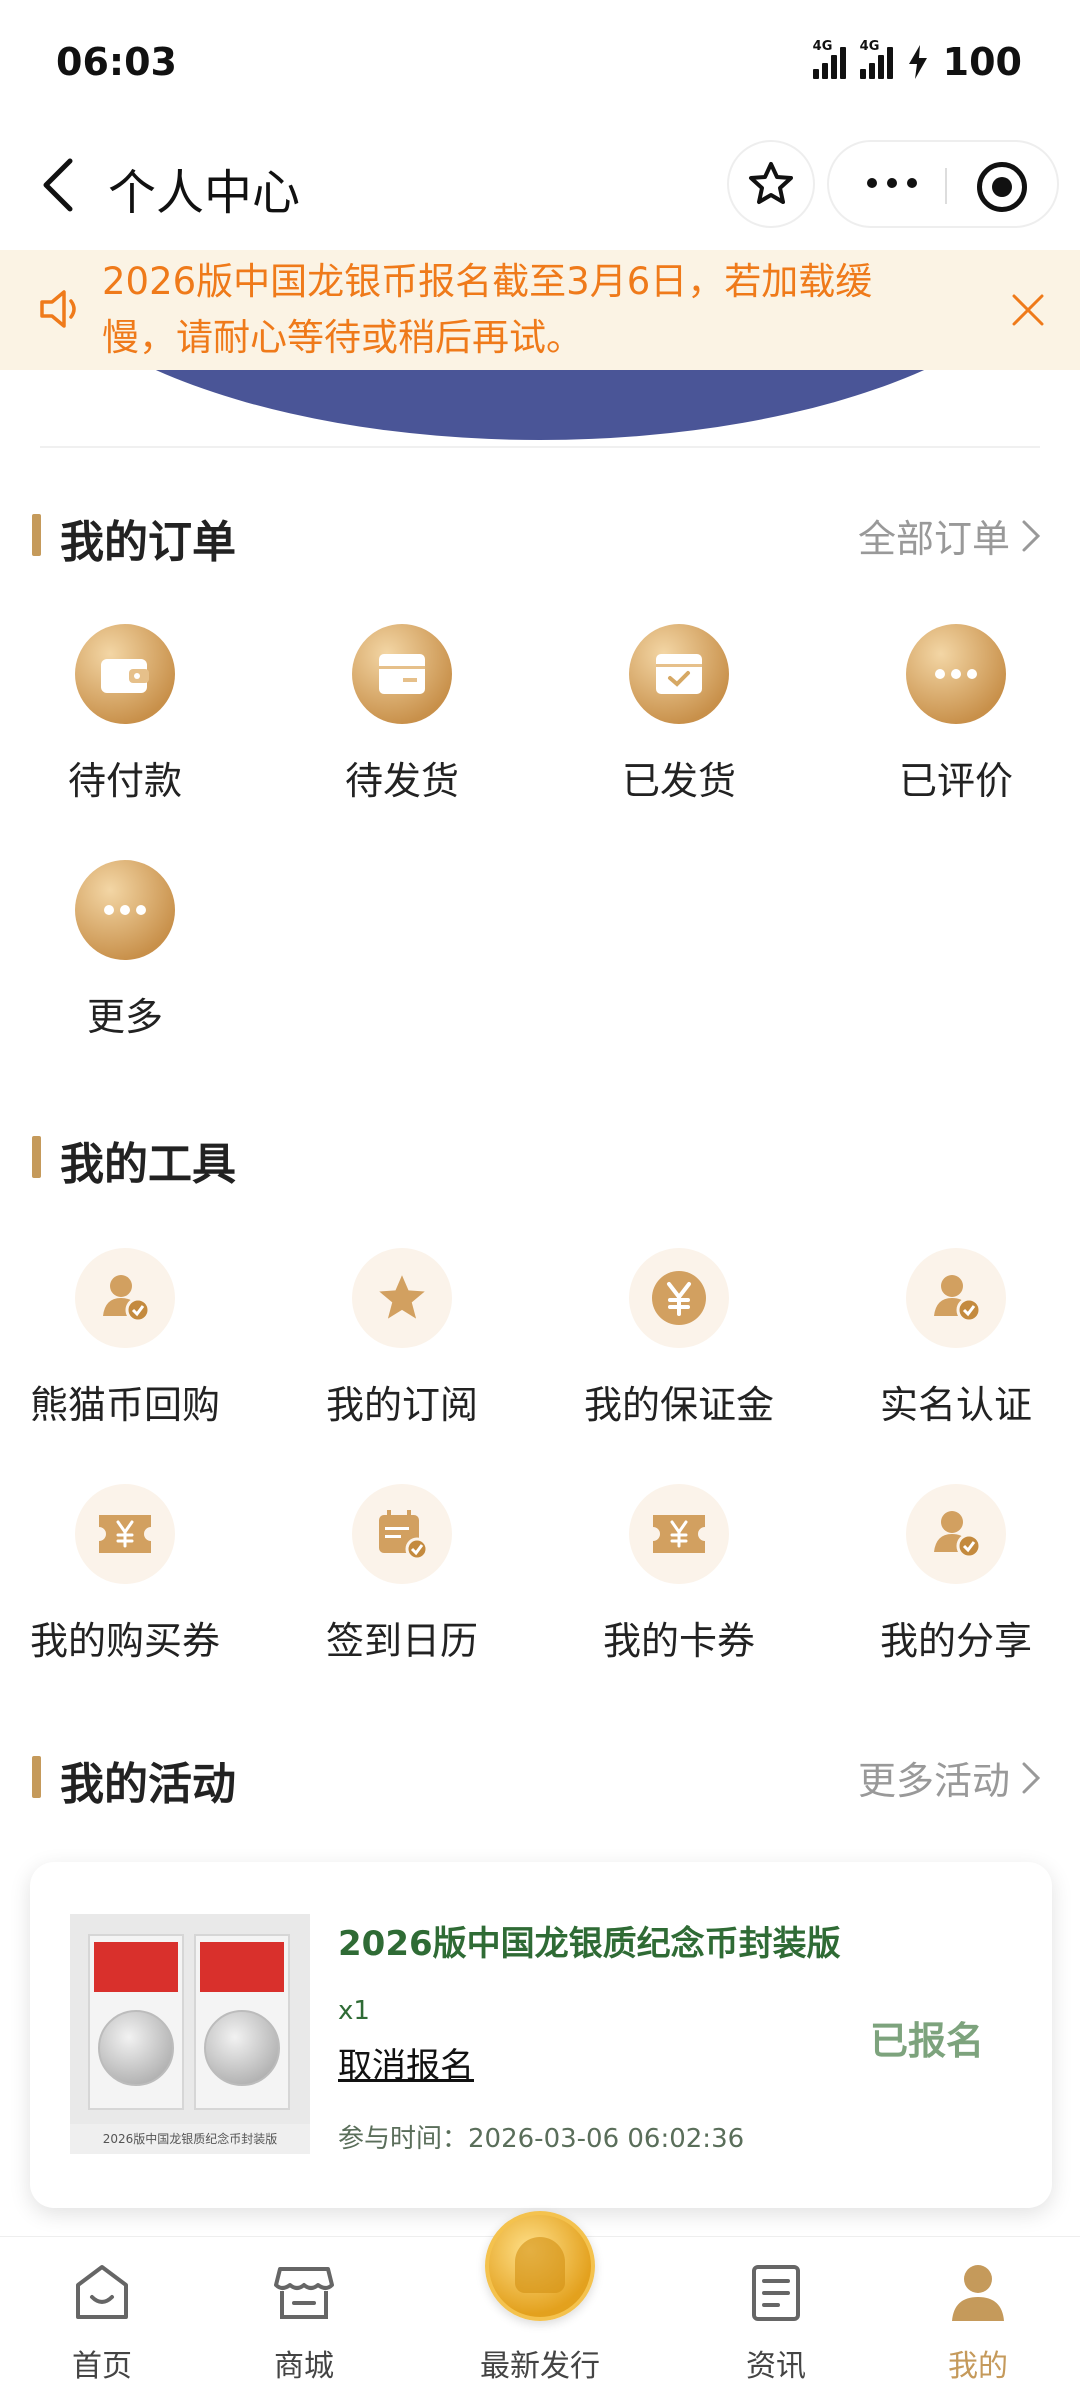 This screenshot has height=2400, width=1080. I want to click on back-arrow-icon, so click(61, 185).